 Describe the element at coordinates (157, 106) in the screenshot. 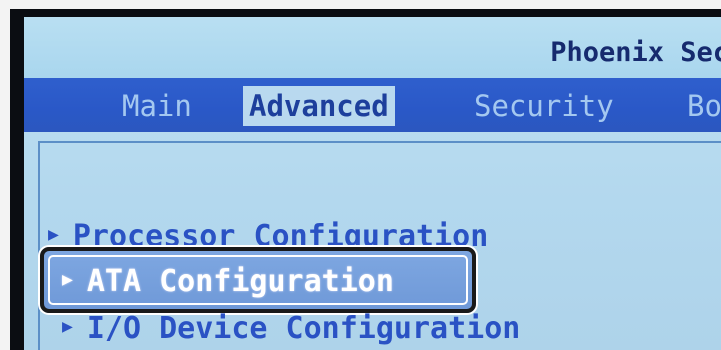

I see `tab-main: Main` at that location.